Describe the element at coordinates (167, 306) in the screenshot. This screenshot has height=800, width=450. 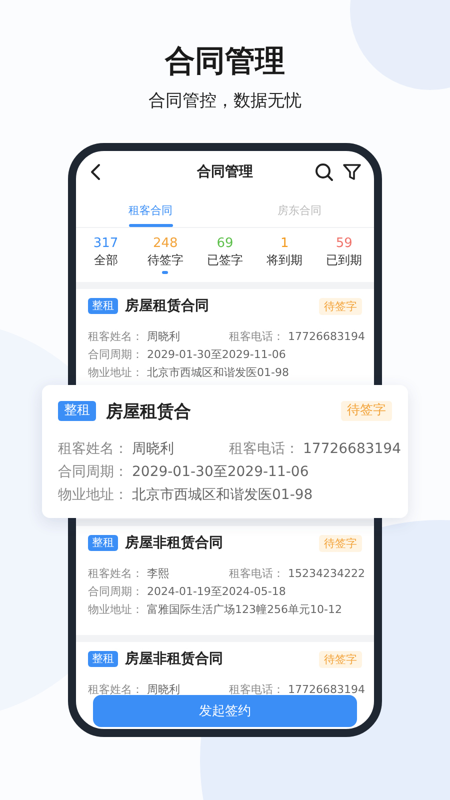
I see `contract-title: 房屋租赁合同` at that location.